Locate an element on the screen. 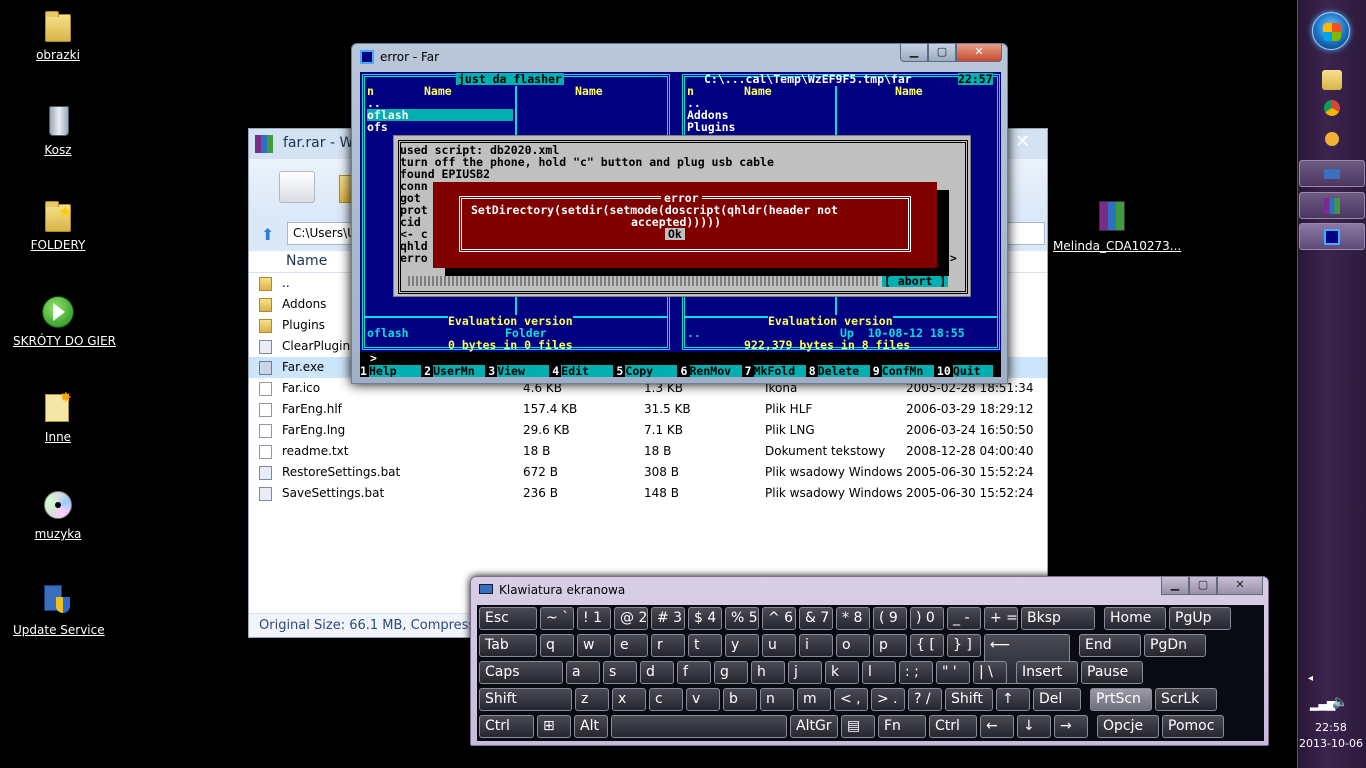 The image size is (1366, 768). taskbar-winrar-button is located at coordinates (1332, 205).